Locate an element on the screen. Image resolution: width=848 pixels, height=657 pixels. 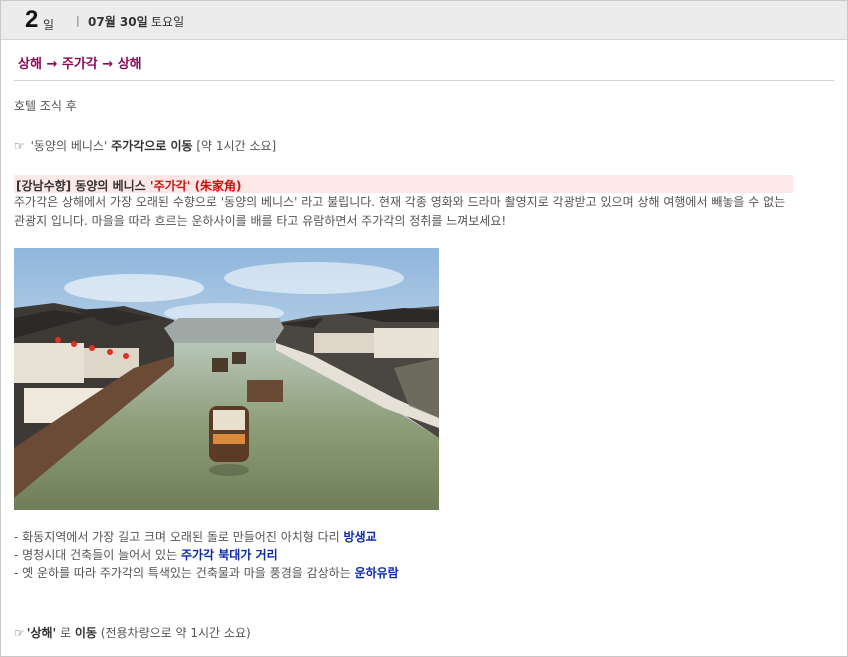
move2-mid: 로 is located at coordinates (65, 633).